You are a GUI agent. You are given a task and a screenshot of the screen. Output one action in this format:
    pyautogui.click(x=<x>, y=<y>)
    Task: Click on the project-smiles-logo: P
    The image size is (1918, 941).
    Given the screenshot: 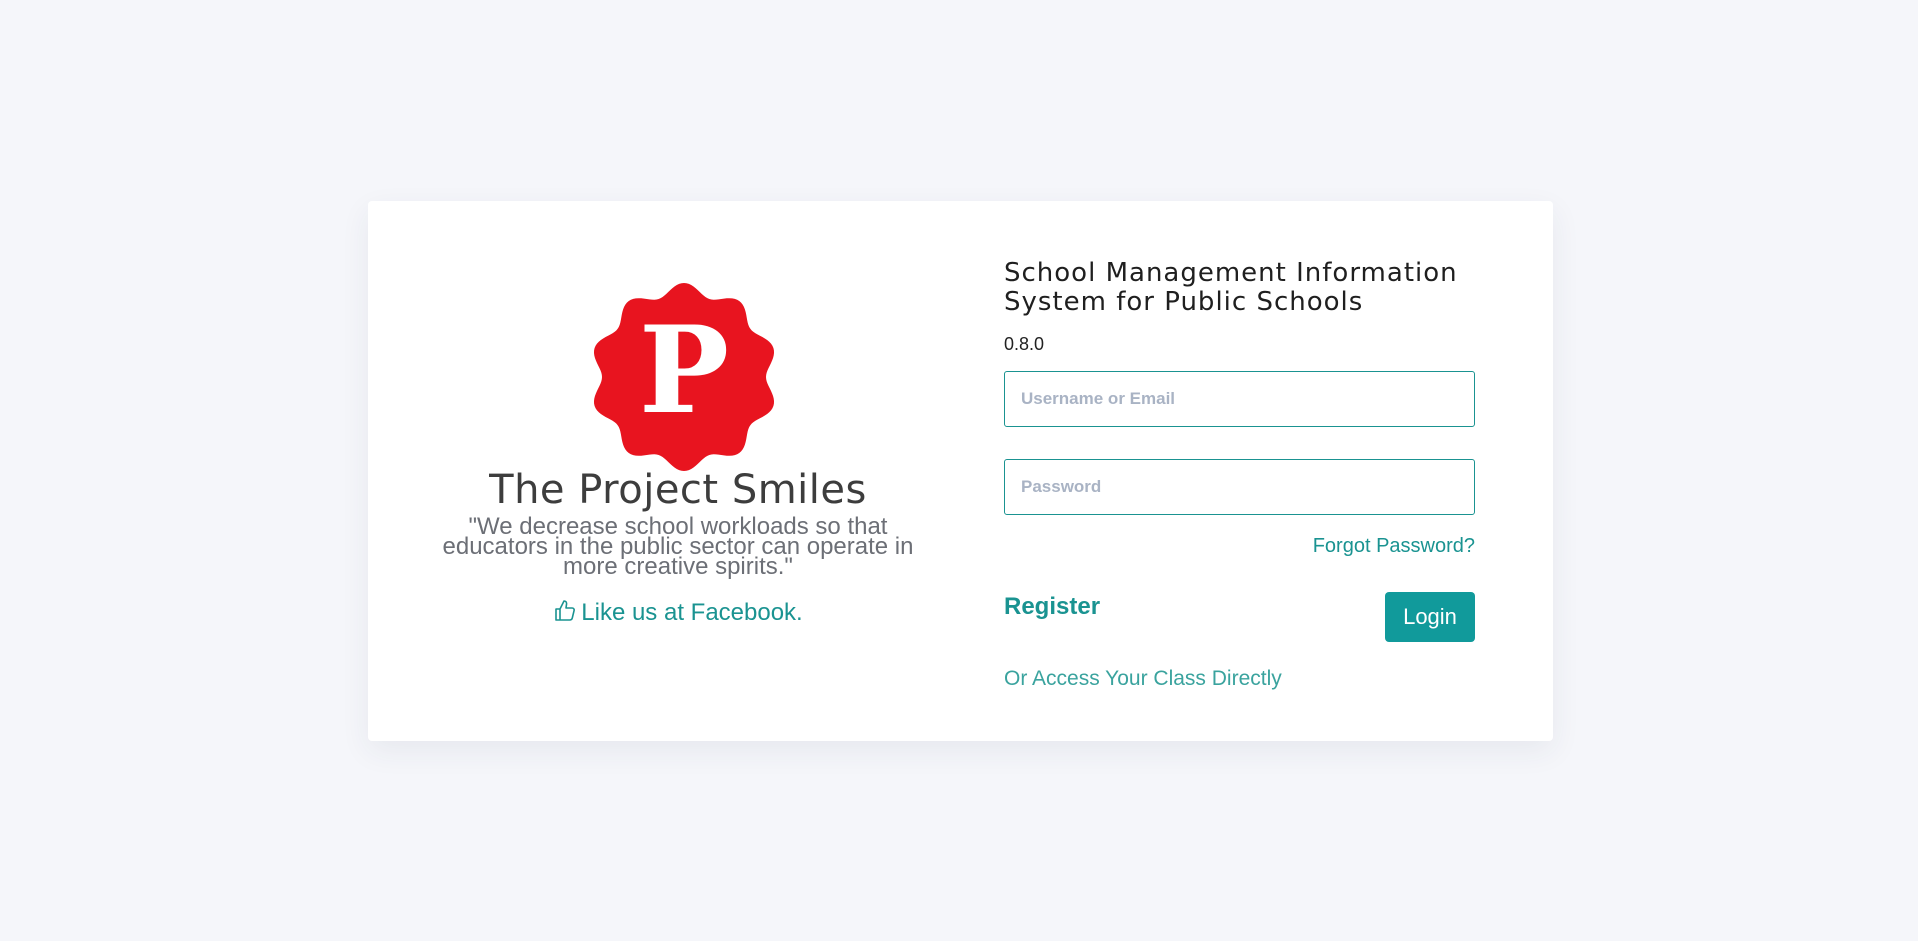 What is the action you would take?
    pyautogui.click(x=684, y=377)
    